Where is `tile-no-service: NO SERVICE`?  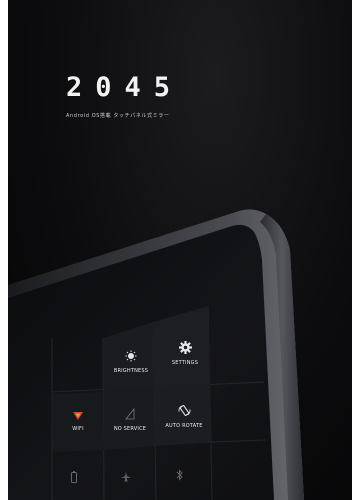 tile-no-service: NO SERVICE is located at coordinates (130, 420).